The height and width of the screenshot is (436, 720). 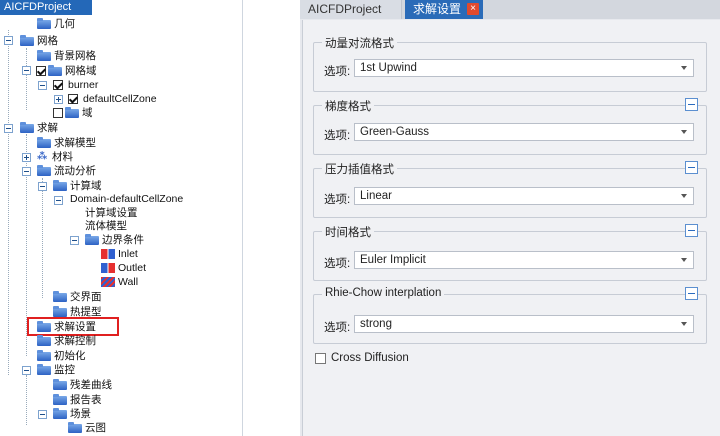 What do you see at coordinates (388, 68) in the screenshot?
I see `select-value: 1st Upwind` at bounding box center [388, 68].